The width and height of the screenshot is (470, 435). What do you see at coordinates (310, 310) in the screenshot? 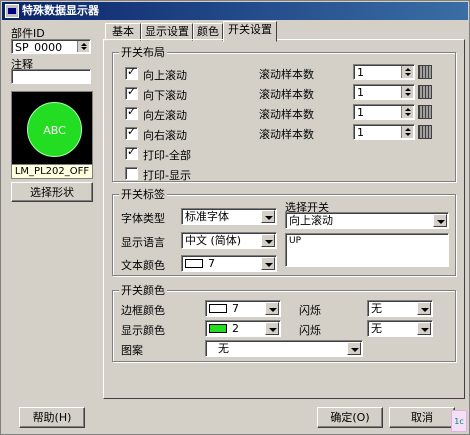
I see `blink-label-1: 闪烁` at bounding box center [310, 310].